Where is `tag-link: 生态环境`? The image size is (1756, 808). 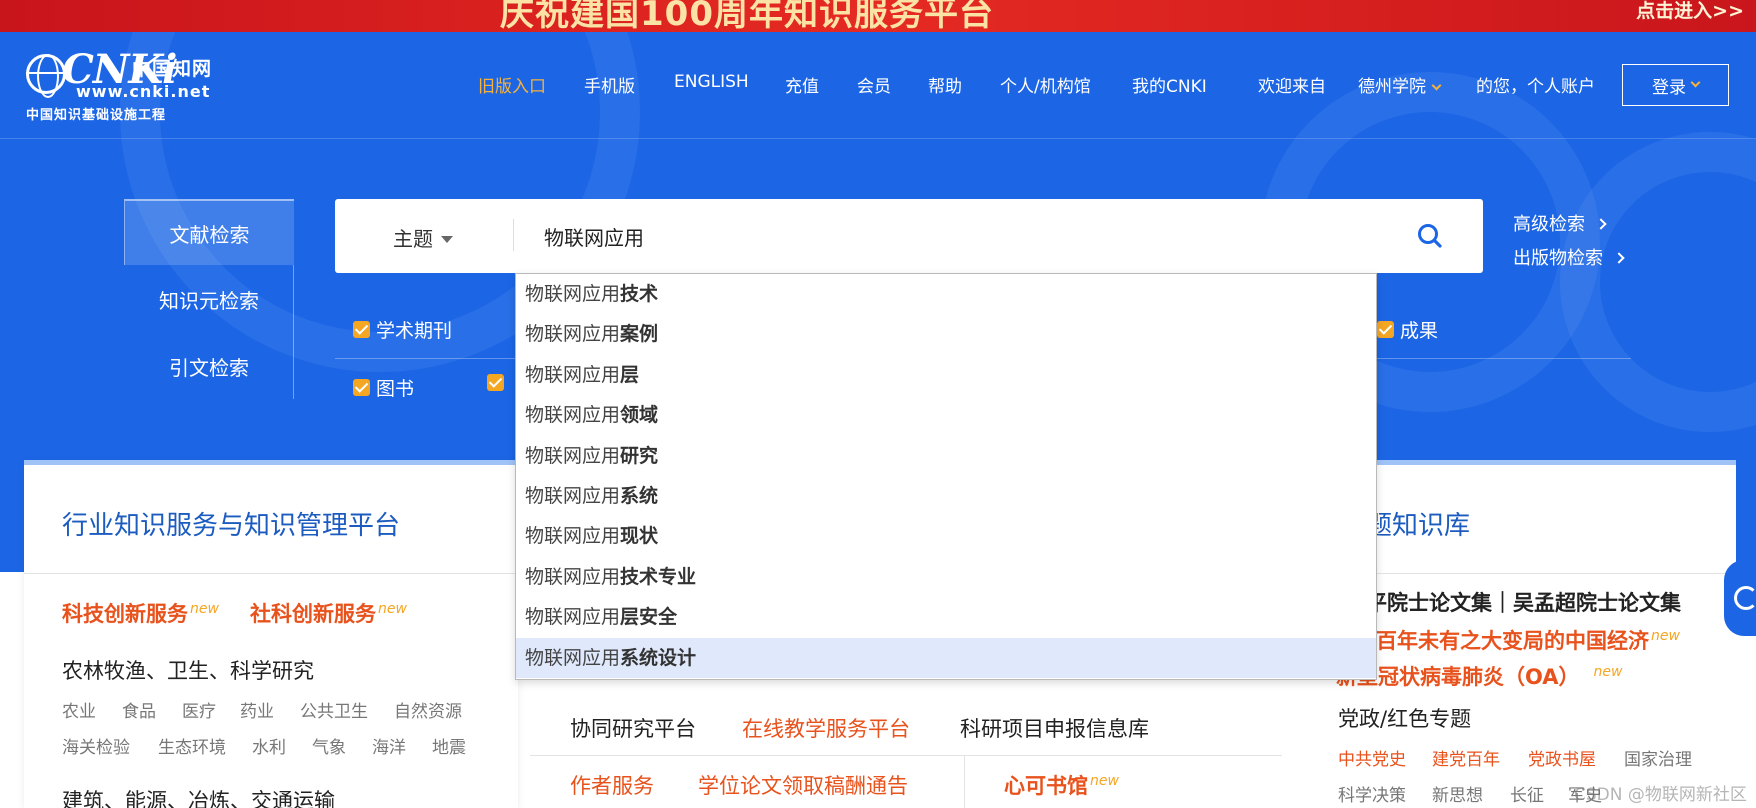 tag-link: 生态环境 is located at coordinates (192, 745).